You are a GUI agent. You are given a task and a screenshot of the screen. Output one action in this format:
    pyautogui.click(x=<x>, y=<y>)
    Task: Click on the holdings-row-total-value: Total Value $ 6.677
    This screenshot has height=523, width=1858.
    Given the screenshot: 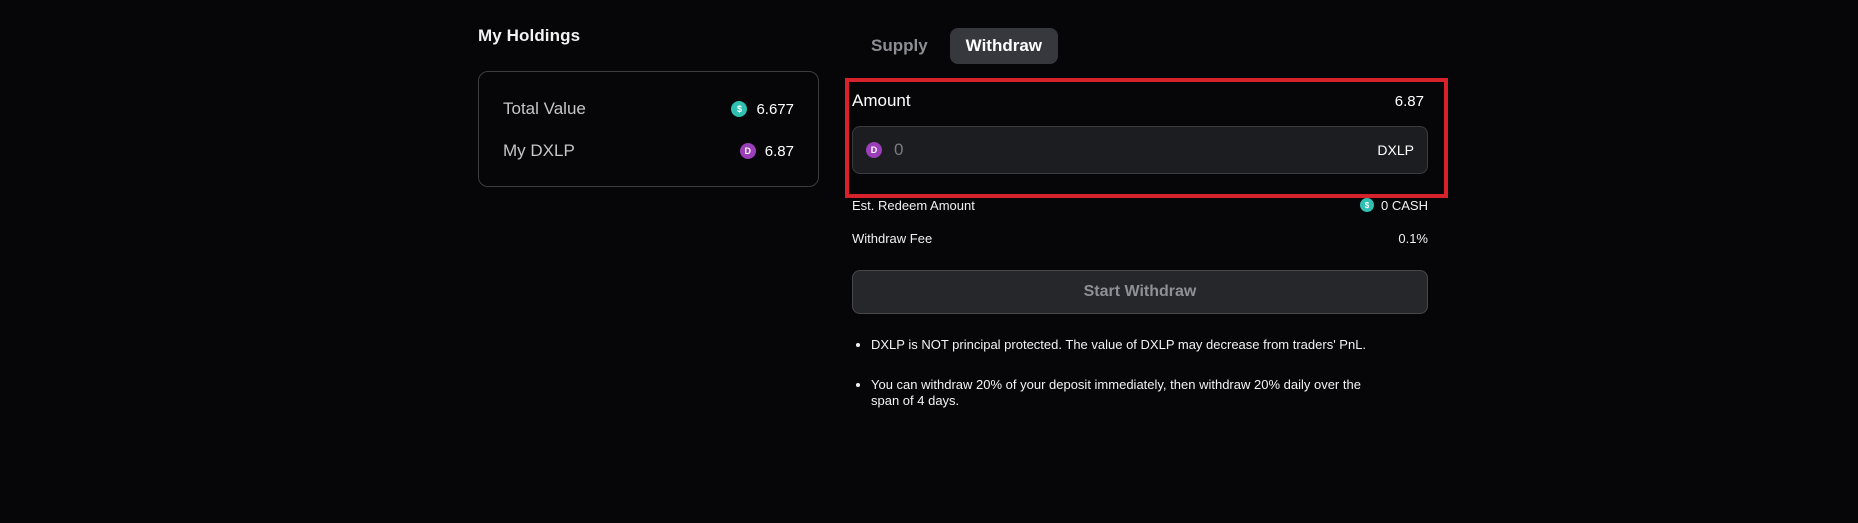 What is the action you would take?
    pyautogui.click(x=648, y=109)
    